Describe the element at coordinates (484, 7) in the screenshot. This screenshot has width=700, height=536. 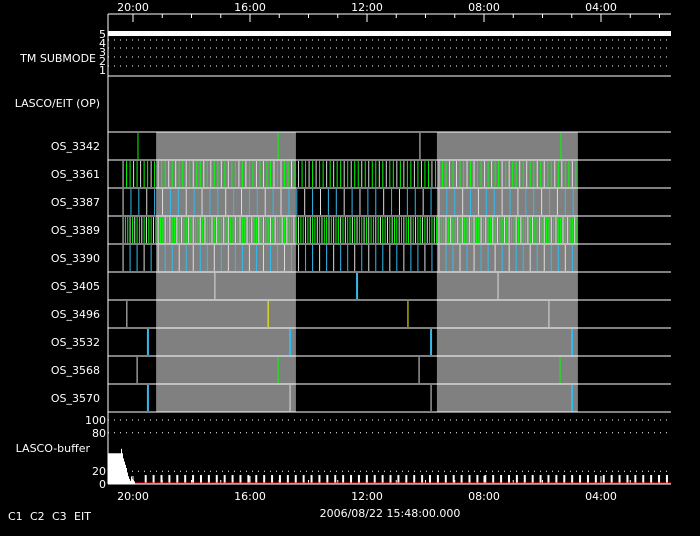
I see `top-time-label: 08:00` at that location.